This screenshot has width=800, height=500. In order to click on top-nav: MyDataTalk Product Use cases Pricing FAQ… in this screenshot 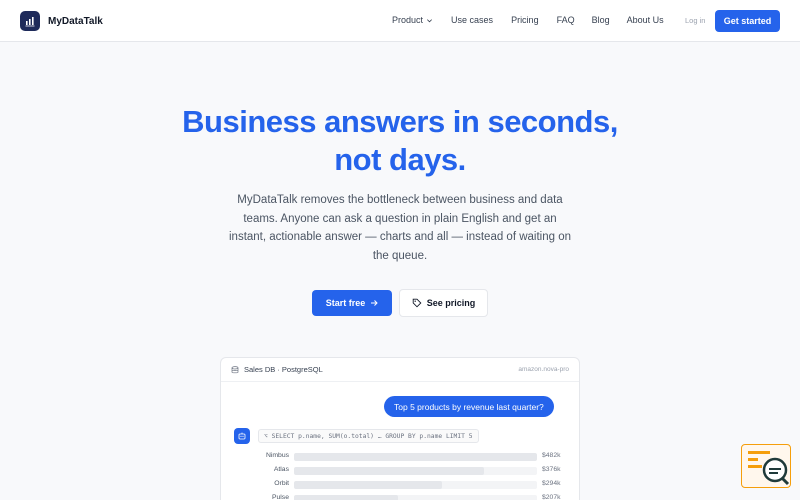, I will do `click(400, 21)`.